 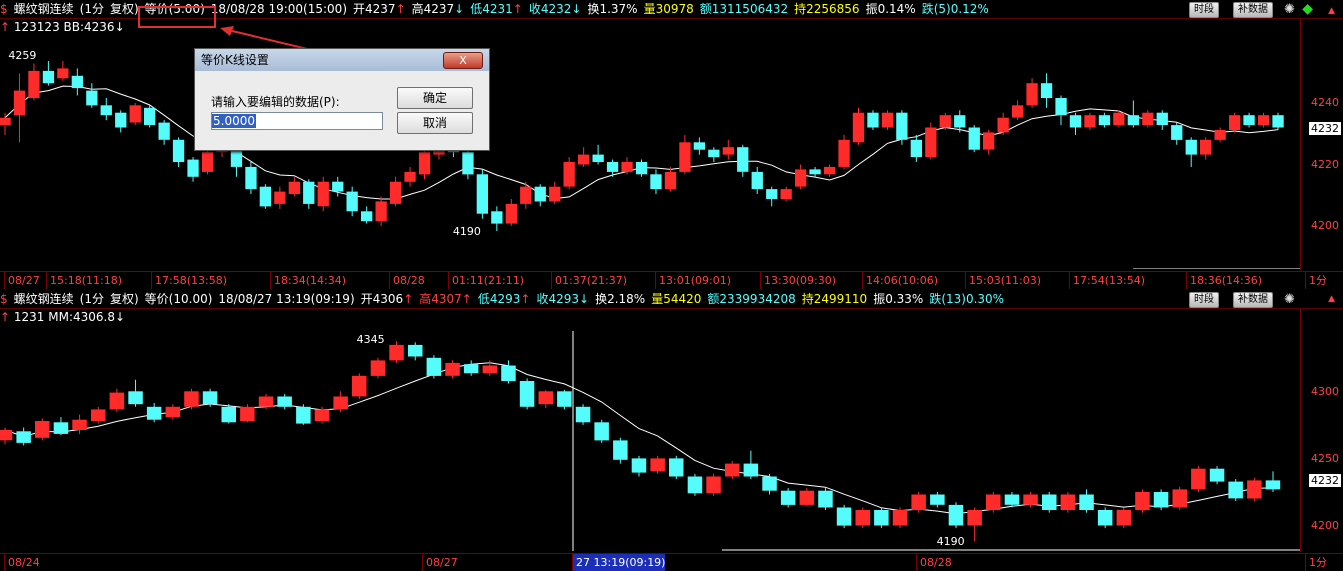 I want to click on y-axis-top: 4240 4220 4200 4232, so click(x=1321, y=144).